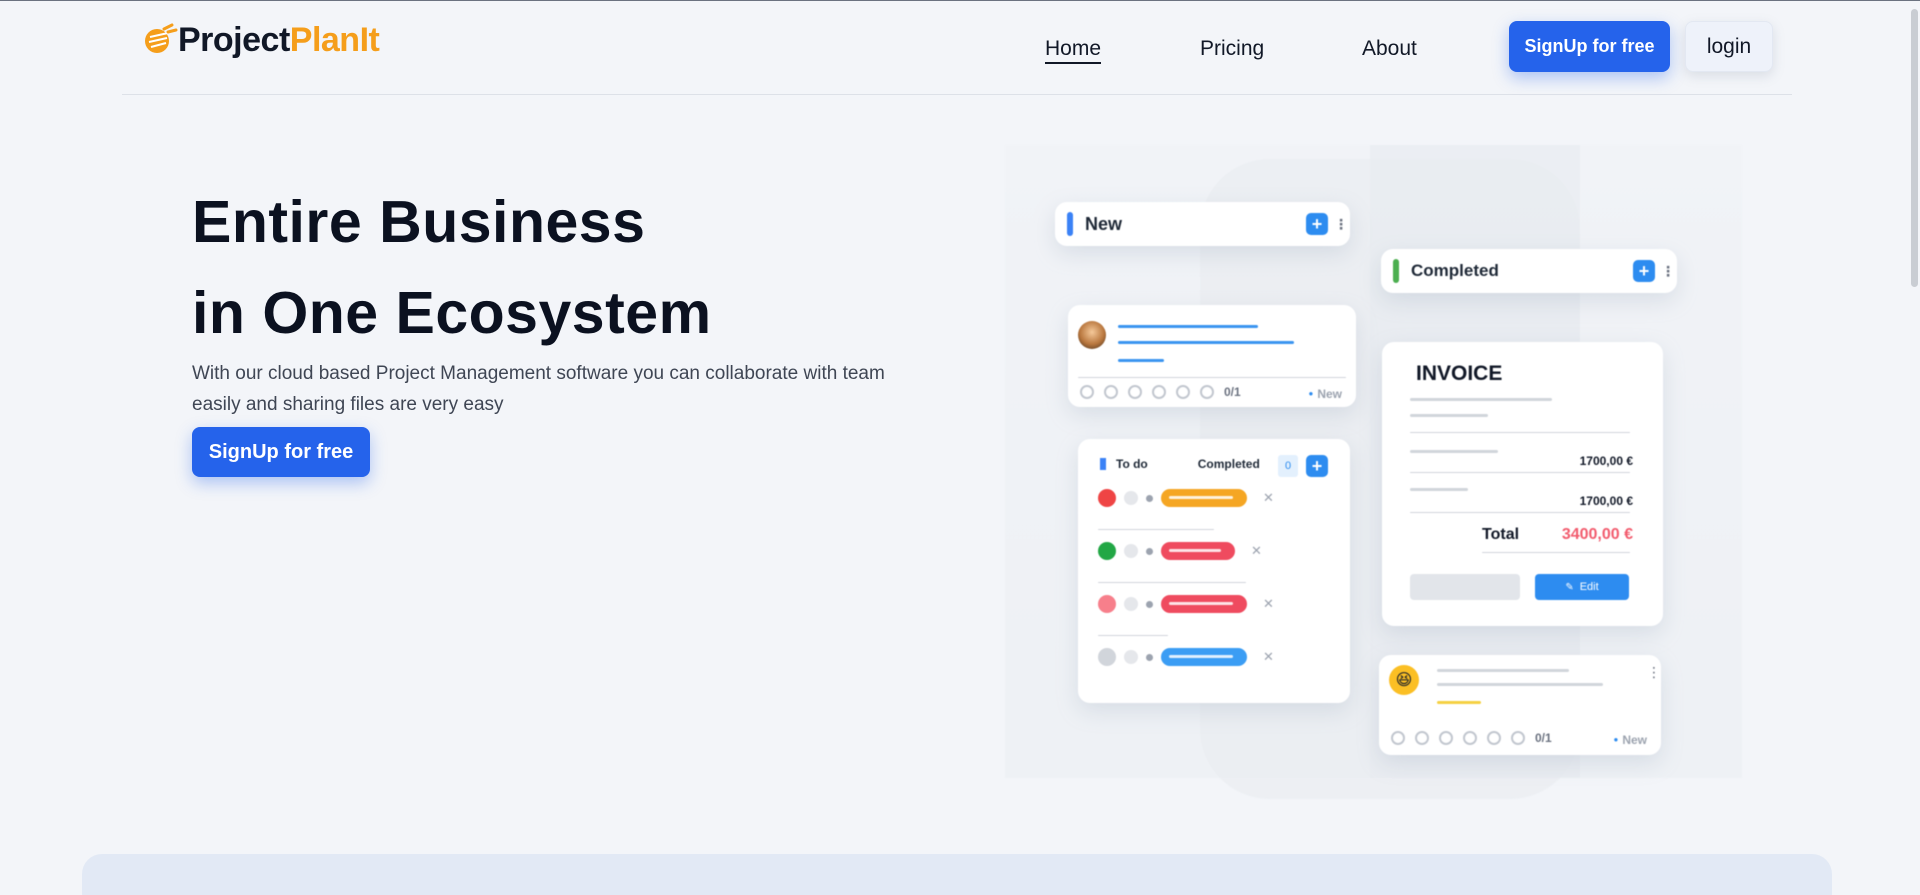 This screenshot has width=1920, height=895. What do you see at coordinates (1606, 501) in the screenshot?
I see `invoice-line-amount-2: 1700,00 €` at bounding box center [1606, 501].